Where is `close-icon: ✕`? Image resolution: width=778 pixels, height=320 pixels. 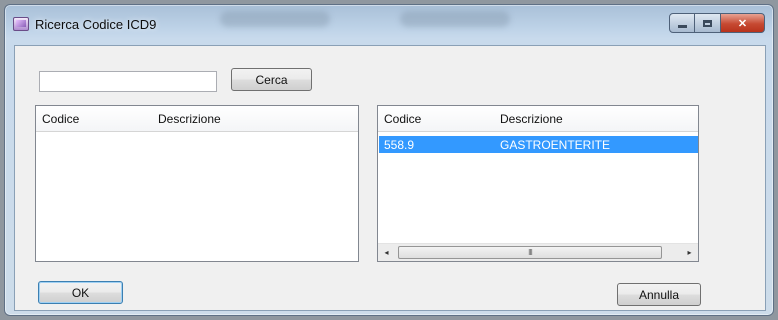
close-icon: ✕ is located at coordinates (742, 23).